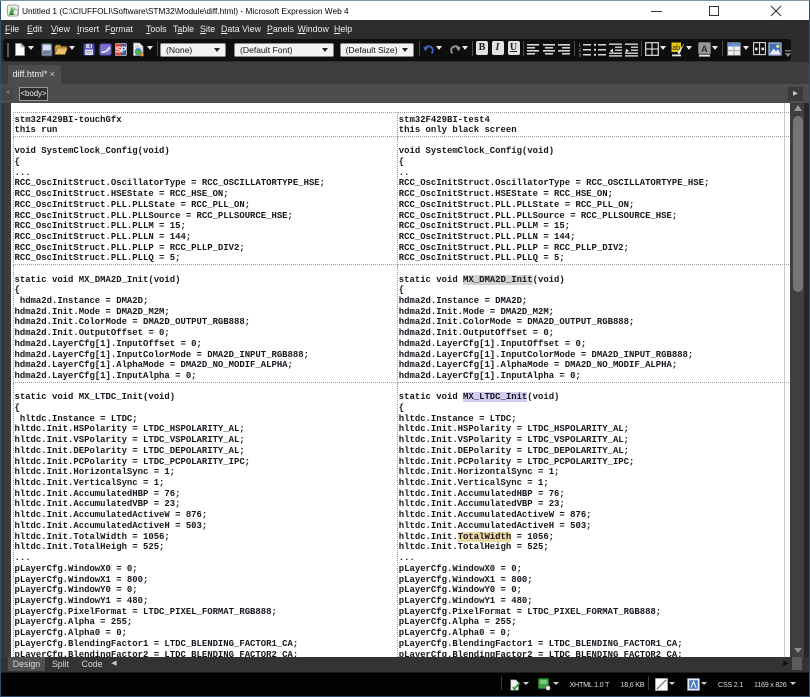  Describe the element at coordinates (704, 49) in the screenshot. I see `svg-text: A` at that location.